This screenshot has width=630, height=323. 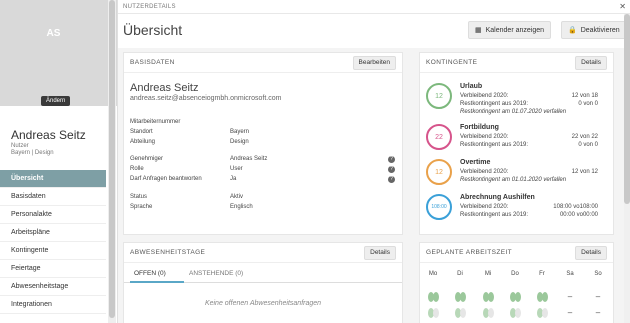 What do you see at coordinates (150, 273) in the screenshot?
I see `tab-open: OFFEN (0)` at bounding box center [150, 273].